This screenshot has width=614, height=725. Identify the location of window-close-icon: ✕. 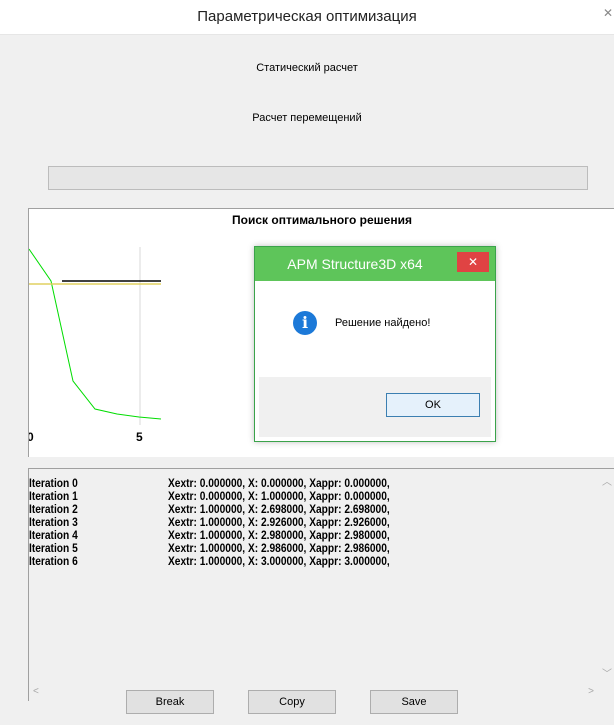
(608, 13).